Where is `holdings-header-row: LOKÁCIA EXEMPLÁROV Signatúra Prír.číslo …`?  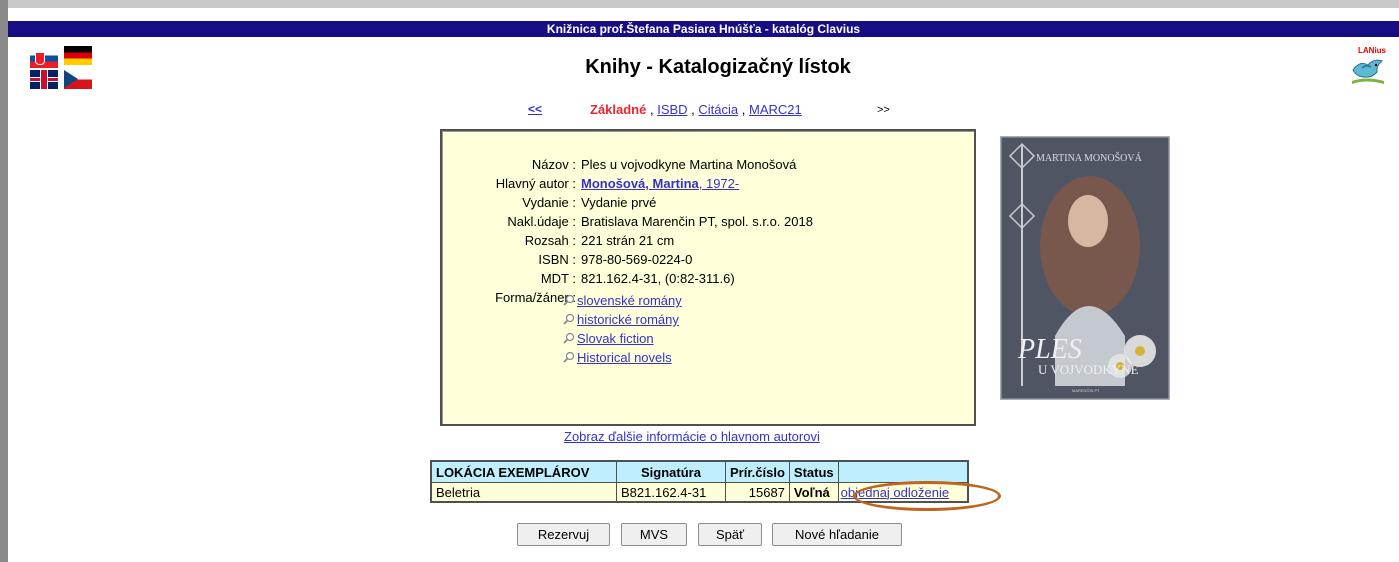 holdings-header-row: LOKÁCIA EXEMPLÁROV Signatúra Prír.číslo … is located at coordinates (699, 471).